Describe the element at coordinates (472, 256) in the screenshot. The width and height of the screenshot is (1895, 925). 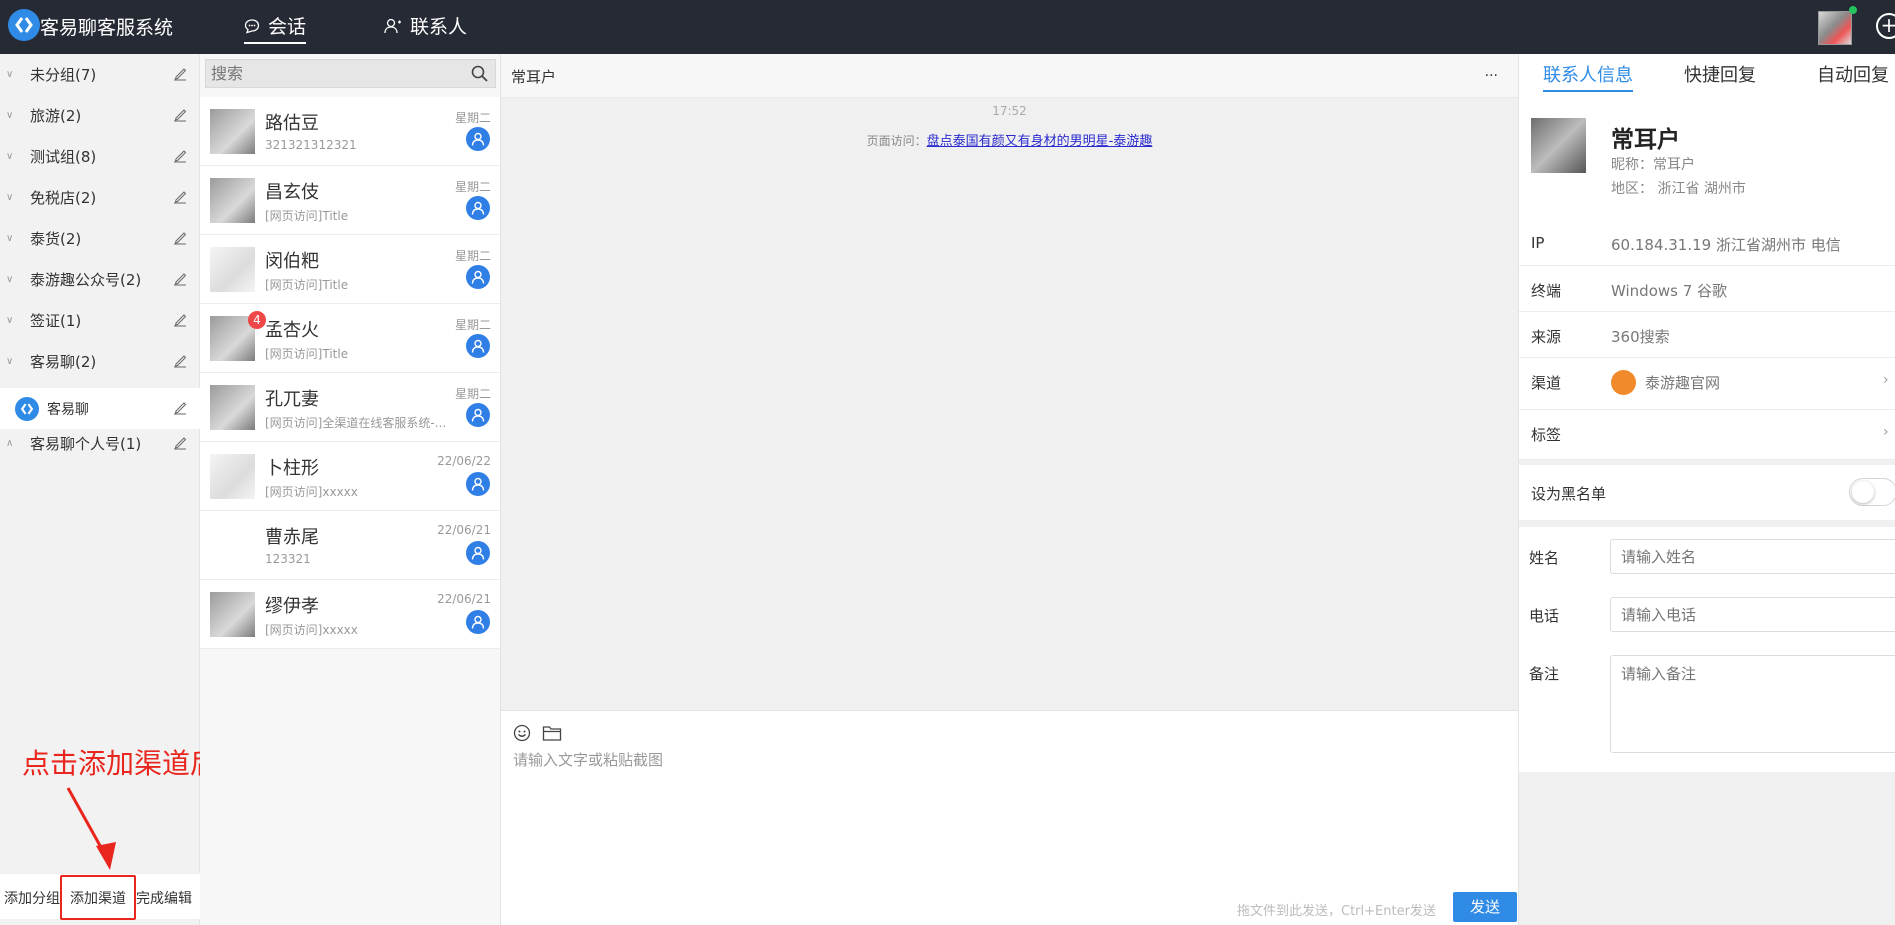
I see `conversation-time: 星期二` at that location.